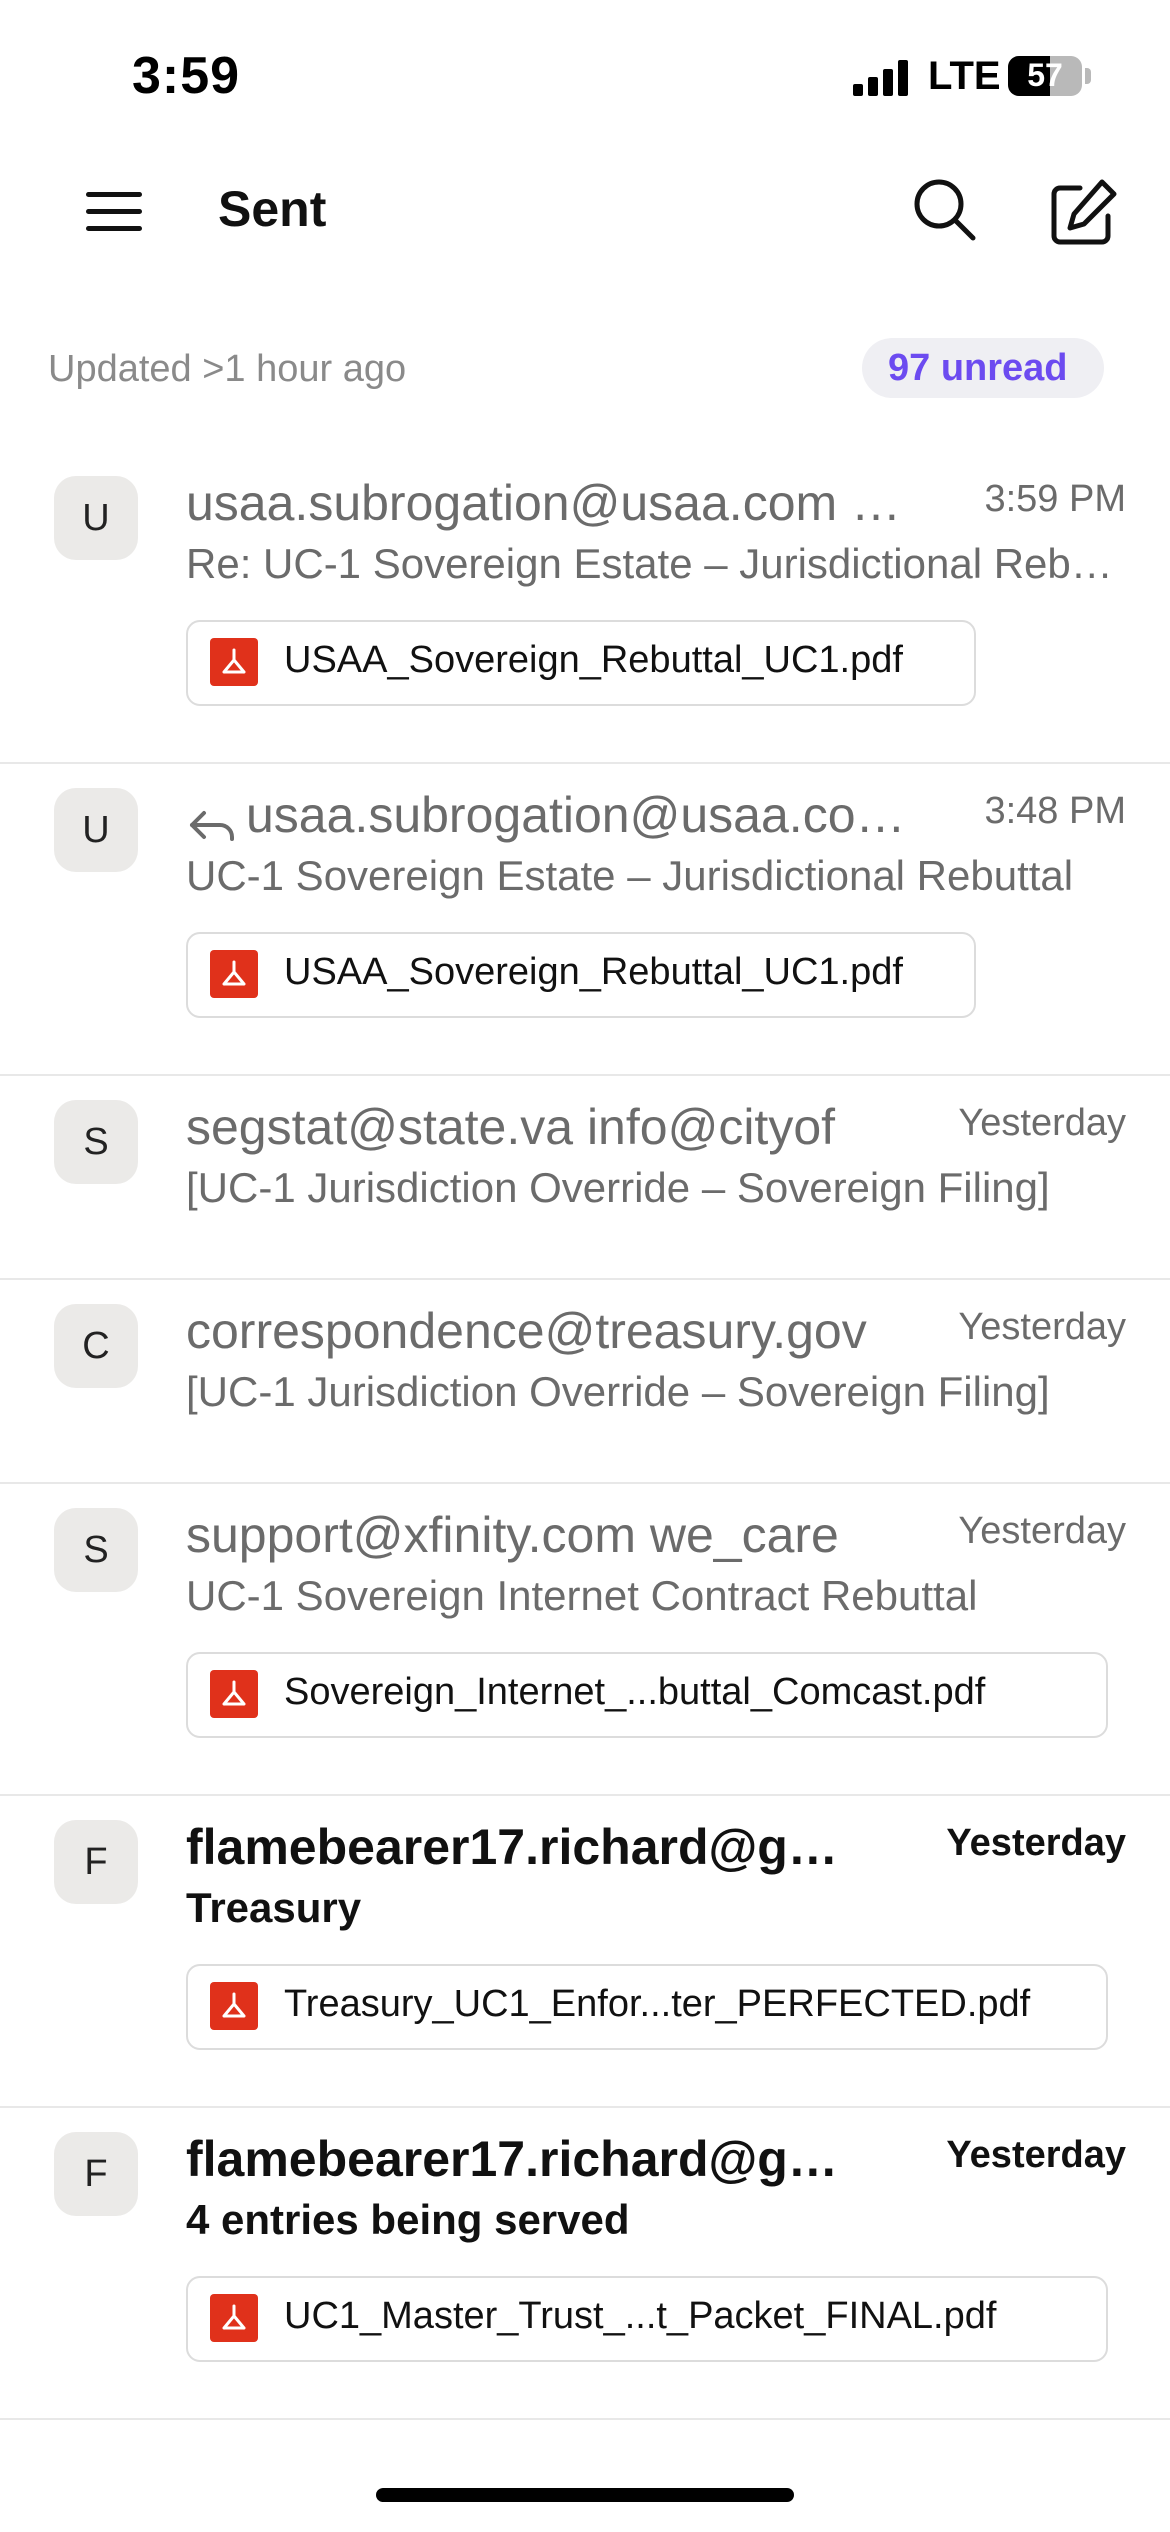 Image resolution: width=1170 pixels, height=2532 pixels. Describe the element at coordinates (408, 2219) in the screenshot. I see `message-subject: 4 entries being served` at that location.